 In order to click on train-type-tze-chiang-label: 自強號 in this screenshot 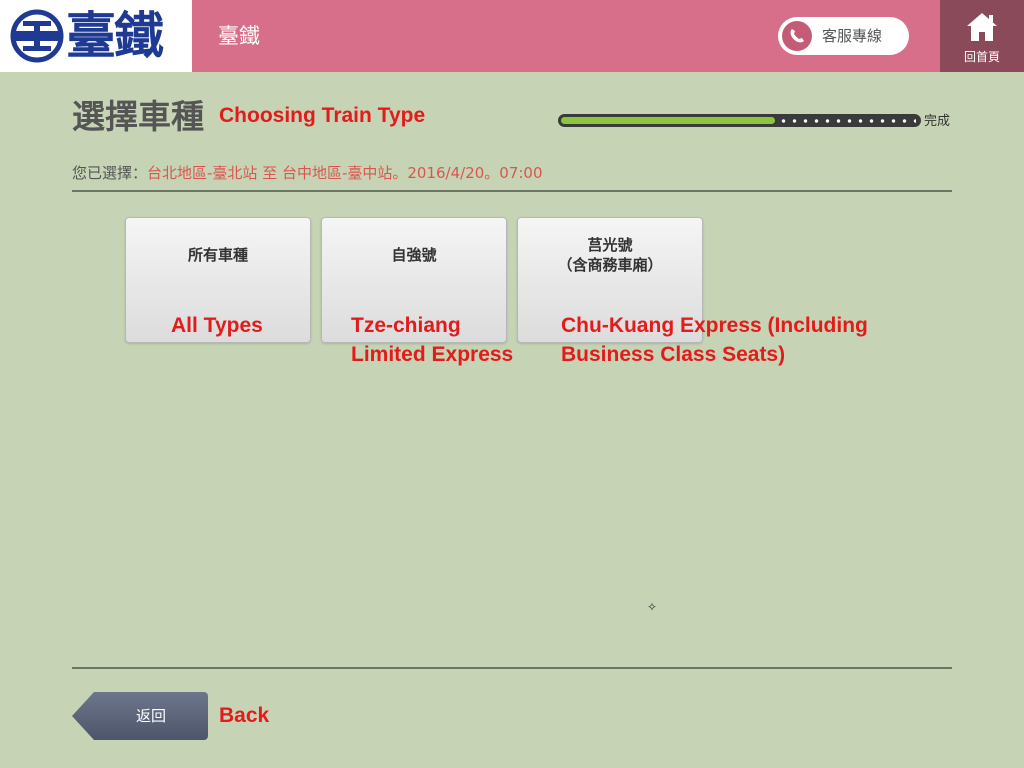, I will do `click(414, 255)`.